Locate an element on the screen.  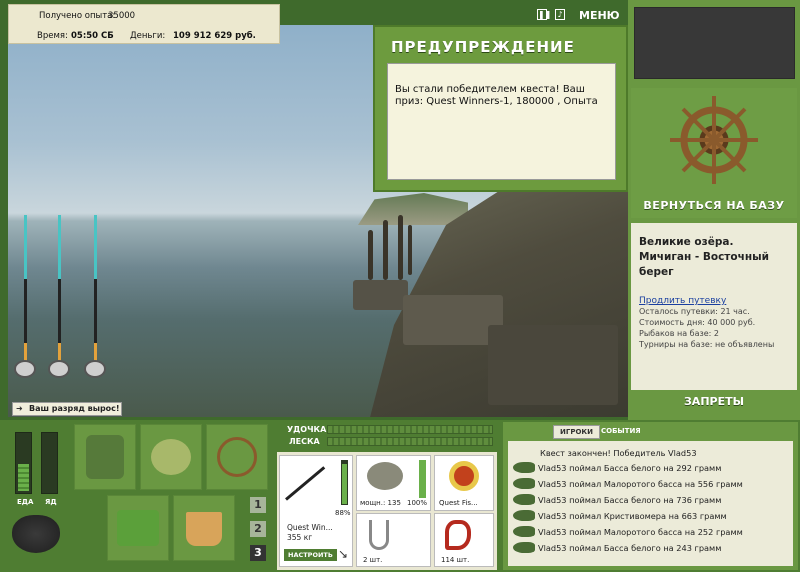
feed-header: Квест закончен! Победитель Vlad53 is located at coordinates (618, 453).